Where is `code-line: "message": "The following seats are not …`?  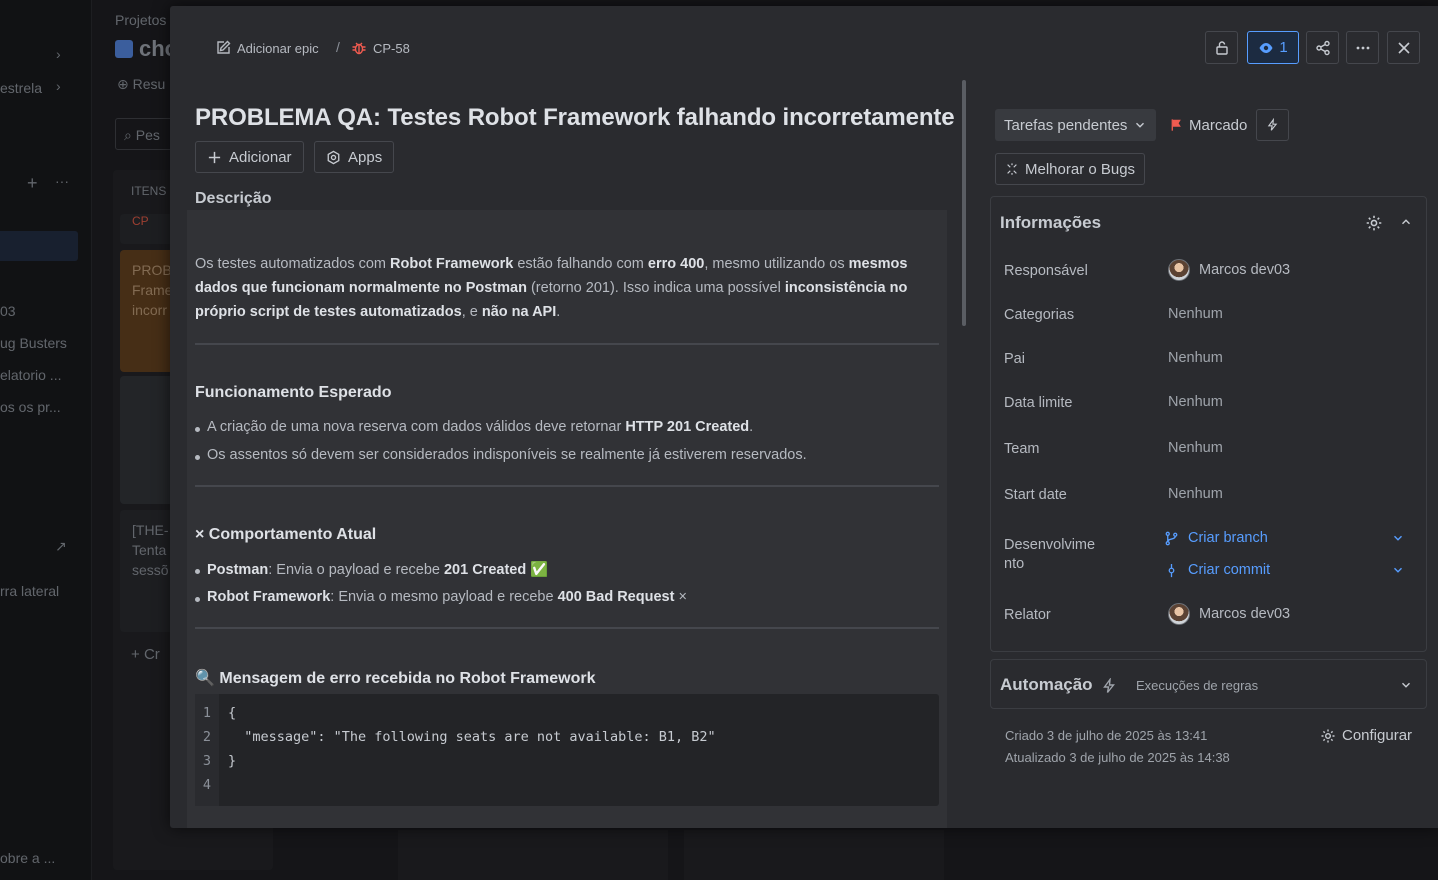 code-line: "message": "The following seats are not … is located at coordinates (472, 737).